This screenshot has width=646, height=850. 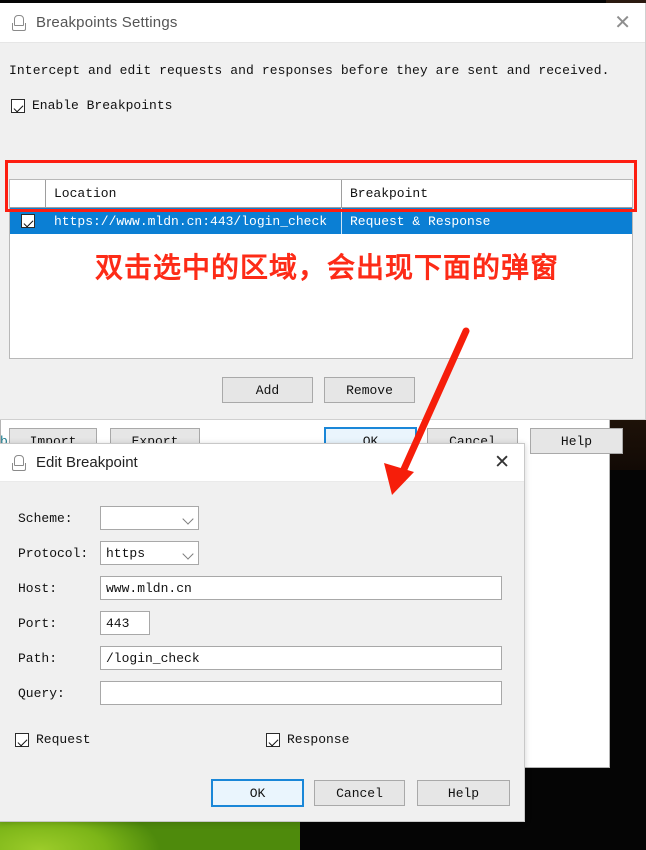 I want to click on host-input: www.mldn.cn, so click(x=301, y=588).